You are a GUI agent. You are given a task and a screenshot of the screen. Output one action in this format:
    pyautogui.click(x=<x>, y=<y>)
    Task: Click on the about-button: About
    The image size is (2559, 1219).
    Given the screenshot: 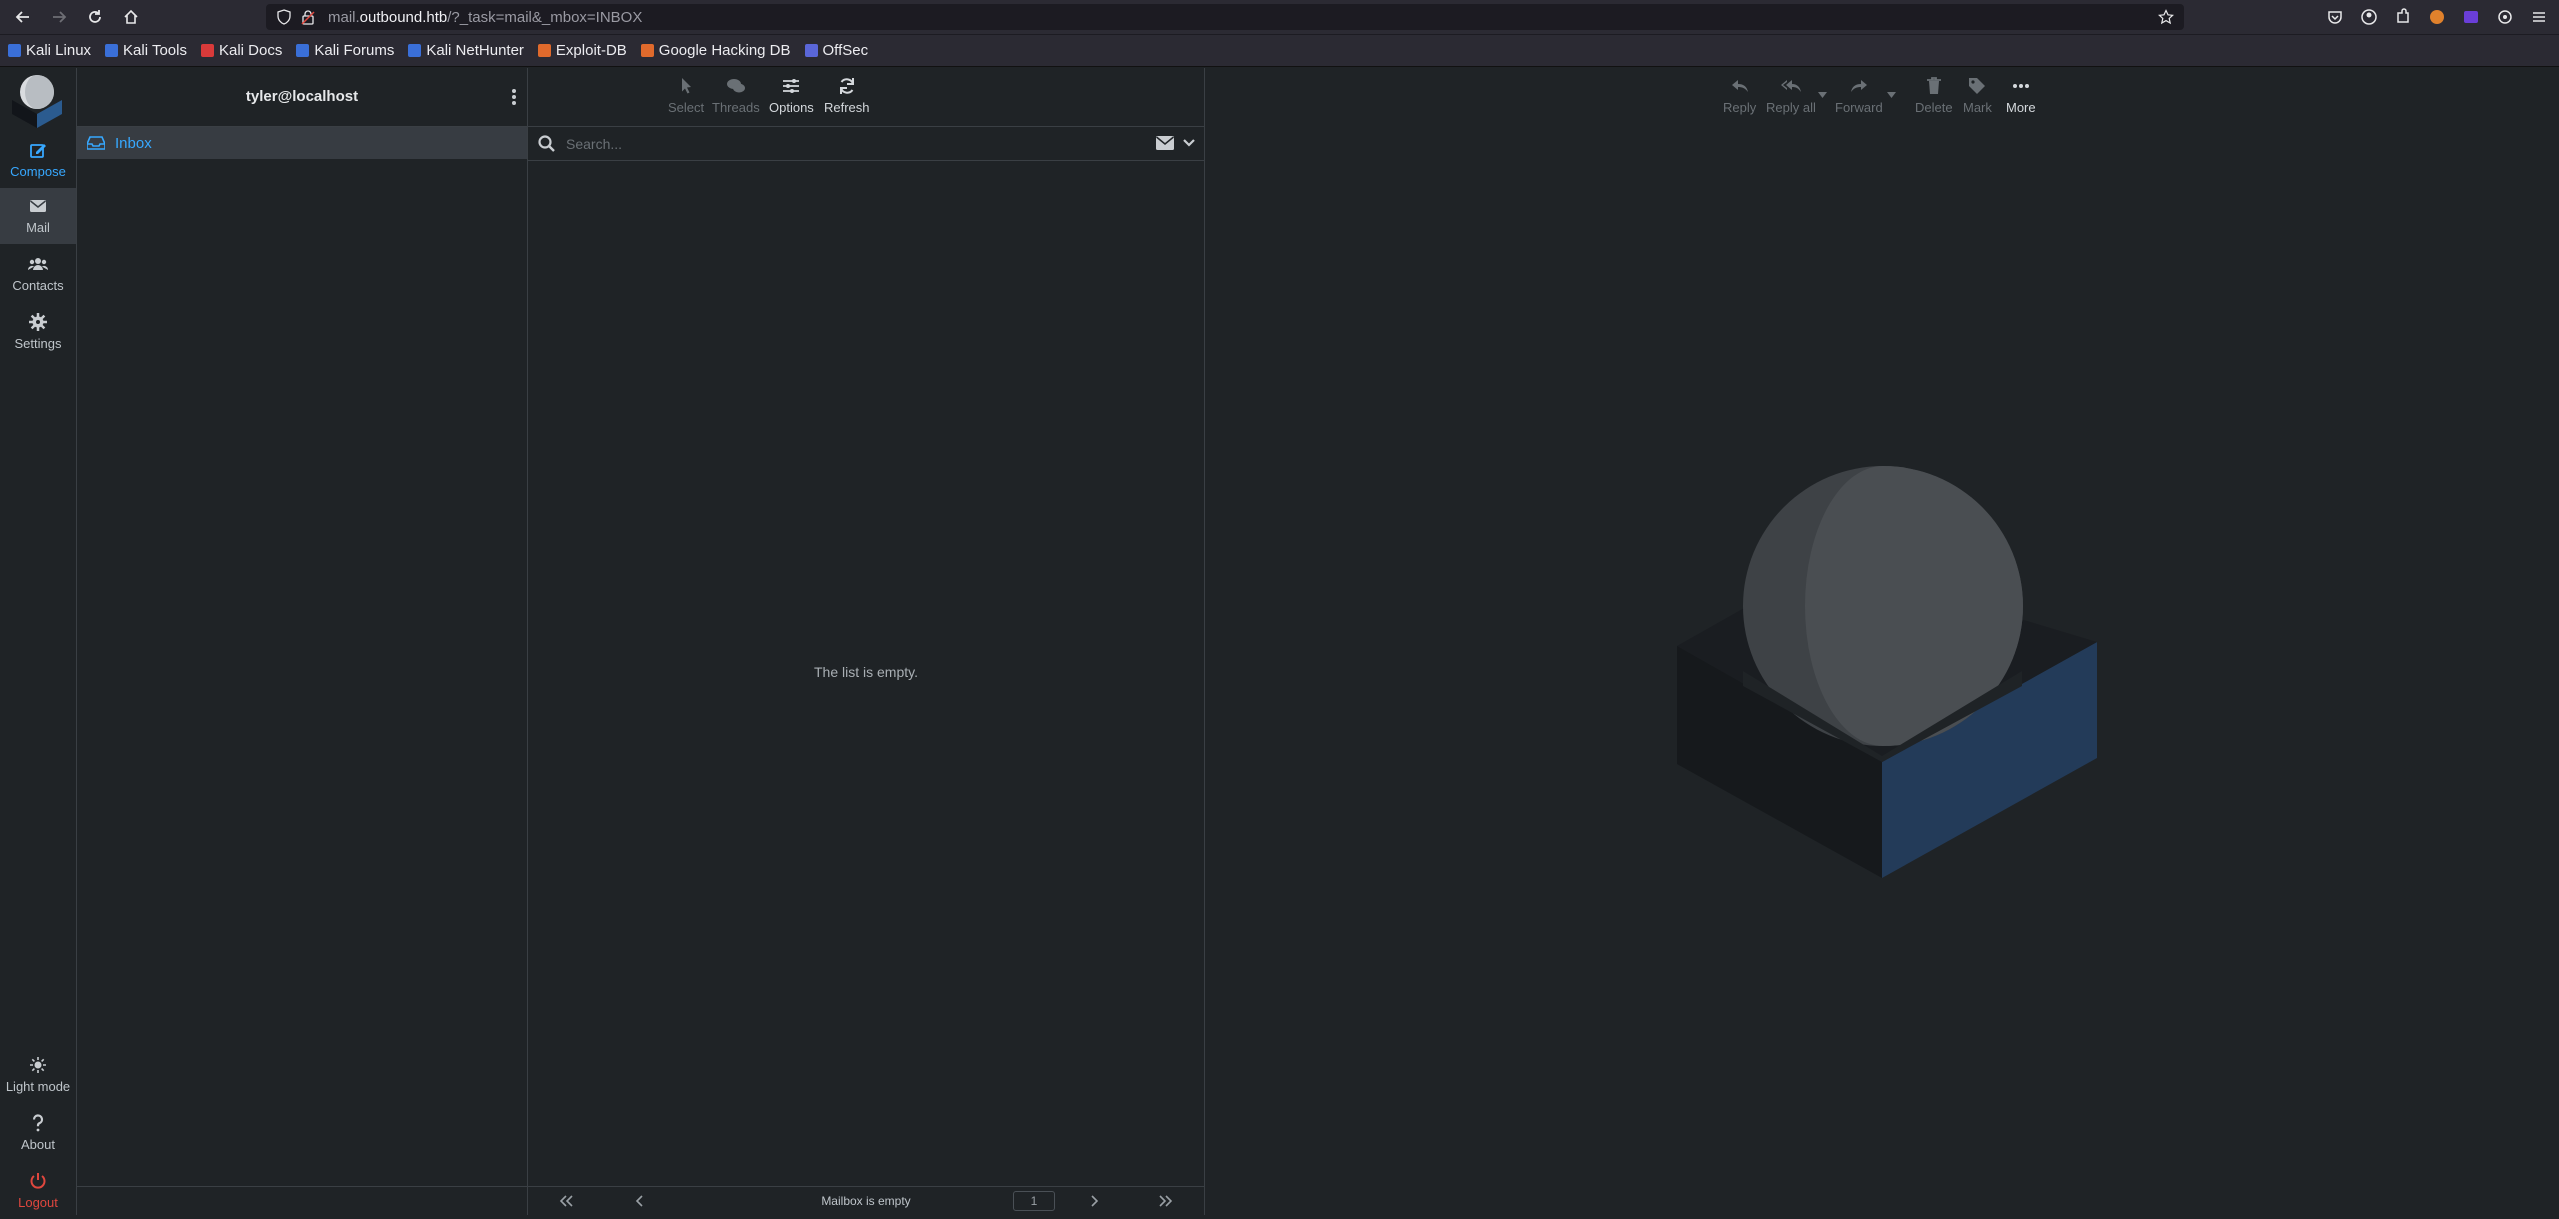 What is the action you would take?
    pyautogui.click(x=38, y=1133)
    